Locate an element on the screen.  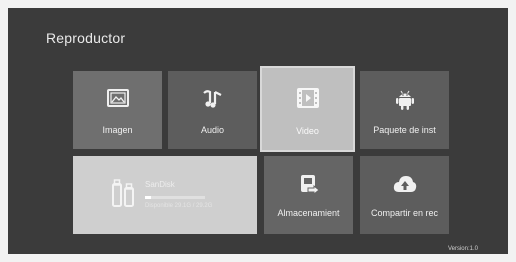
storage-icon is located at coordinates (308, 185).